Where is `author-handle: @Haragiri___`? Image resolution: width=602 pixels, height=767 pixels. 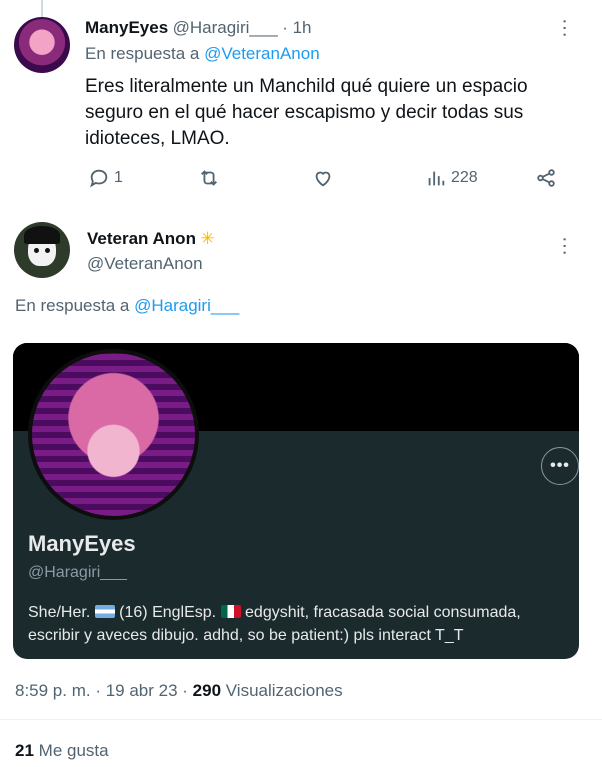
author-handle: @Haragiri___ is located at coordinates (225, 27).